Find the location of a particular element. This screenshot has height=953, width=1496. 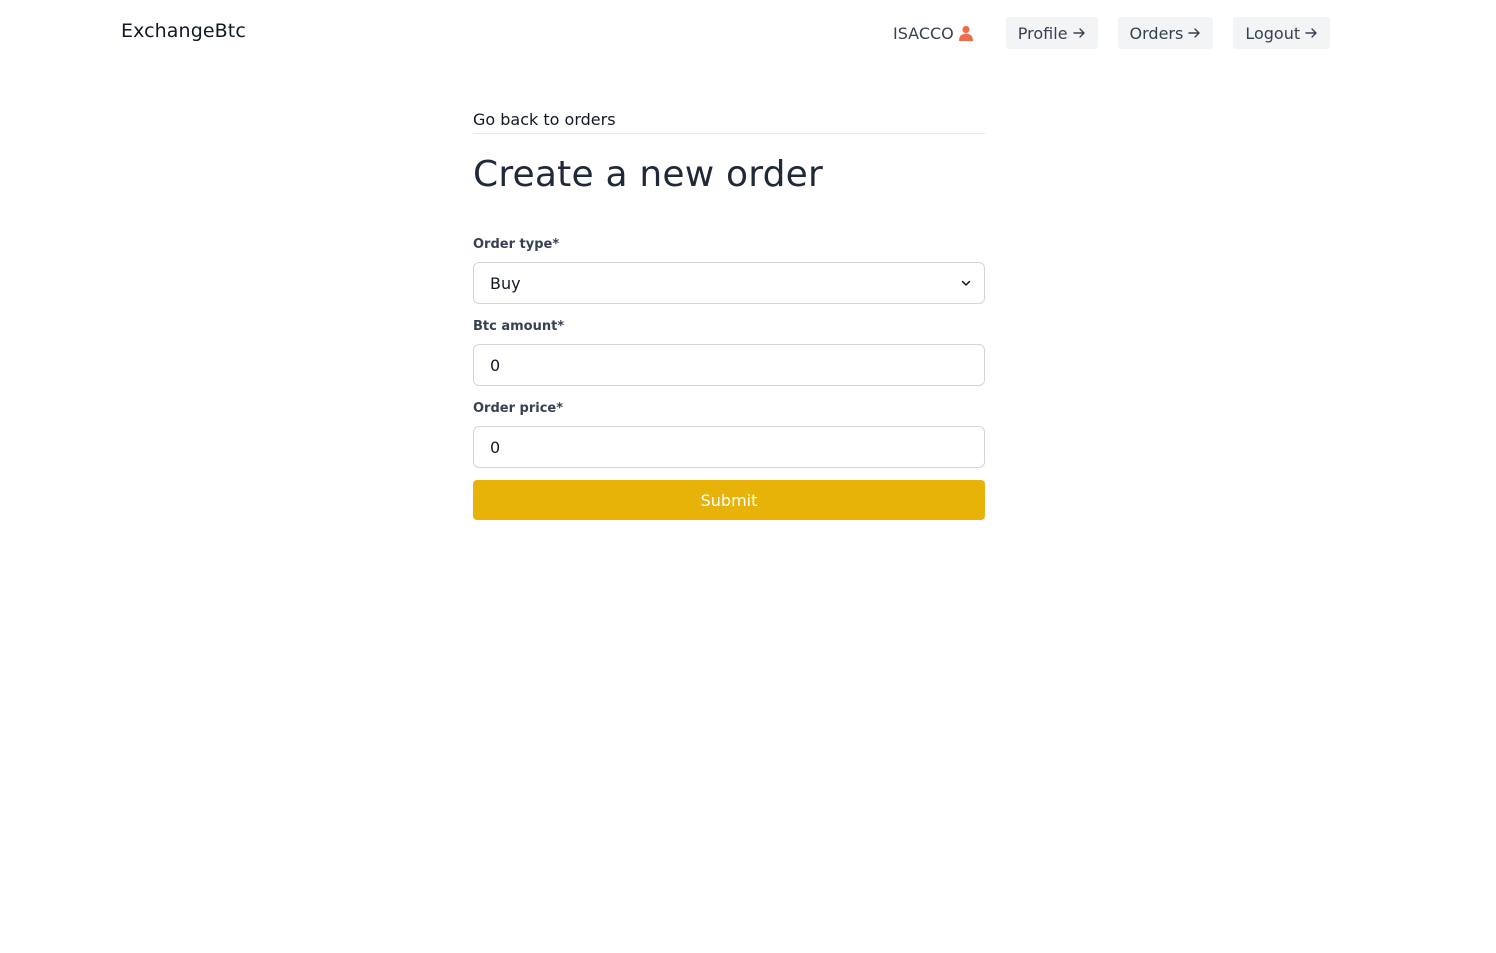

nav-right: ISACCO Profile Orders Logout is located at coordinates (1112, 33).